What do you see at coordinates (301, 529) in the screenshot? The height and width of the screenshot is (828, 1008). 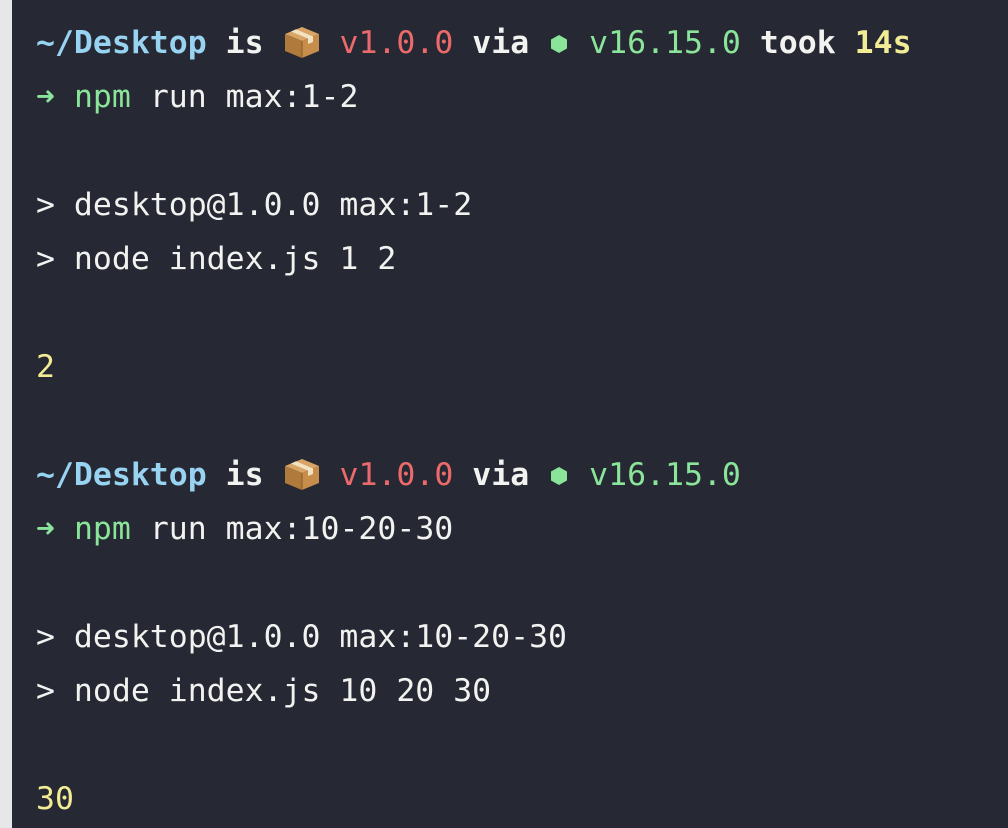 I see `command-args: run max:10-20-30` at bounding box center [301, 529].